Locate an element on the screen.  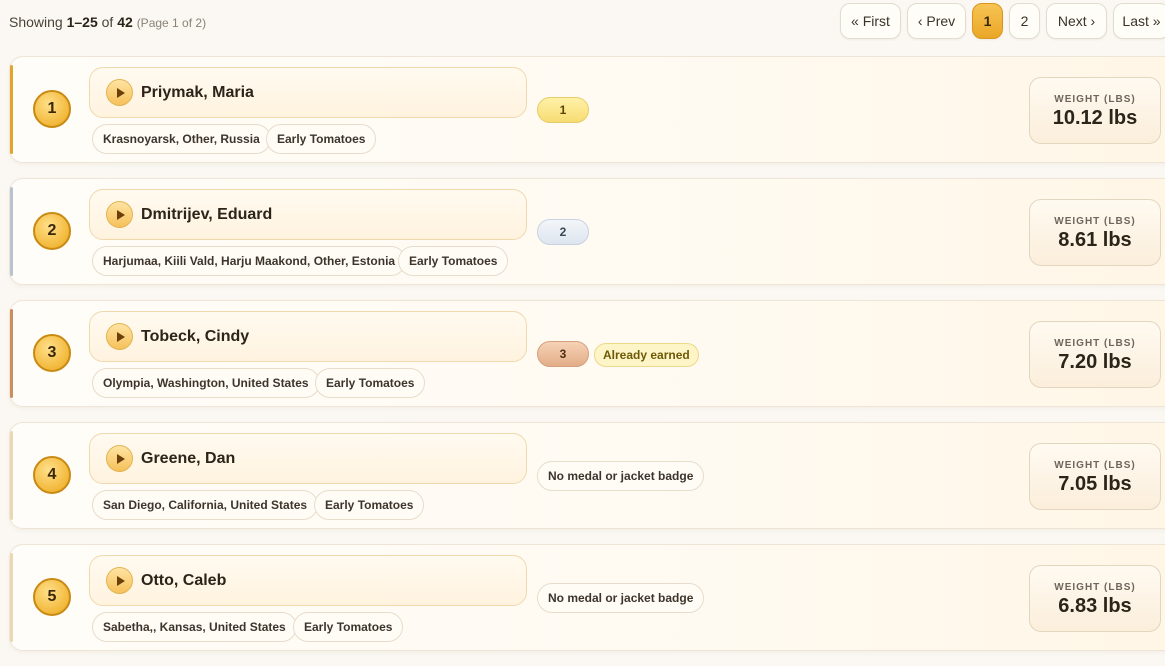
prev-page-button: ‹ Prev is located at coordinates (936, 21).